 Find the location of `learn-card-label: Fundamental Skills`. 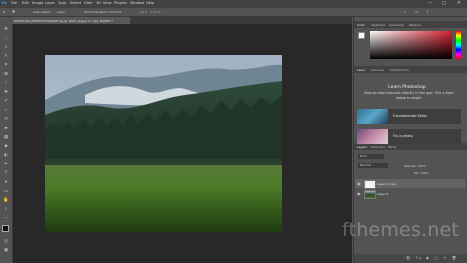

learn-card-label: Fundamental Skills is located at coordinates (410, 116).